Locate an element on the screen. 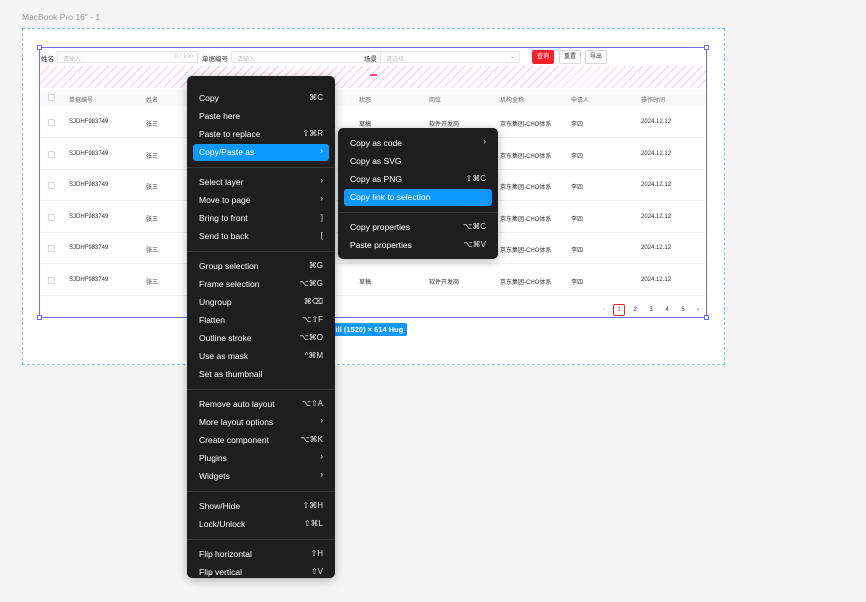 The width and height of the screenshot is (866, 602). menu-item-shortcut: ] is located at coordinates (321, 217).